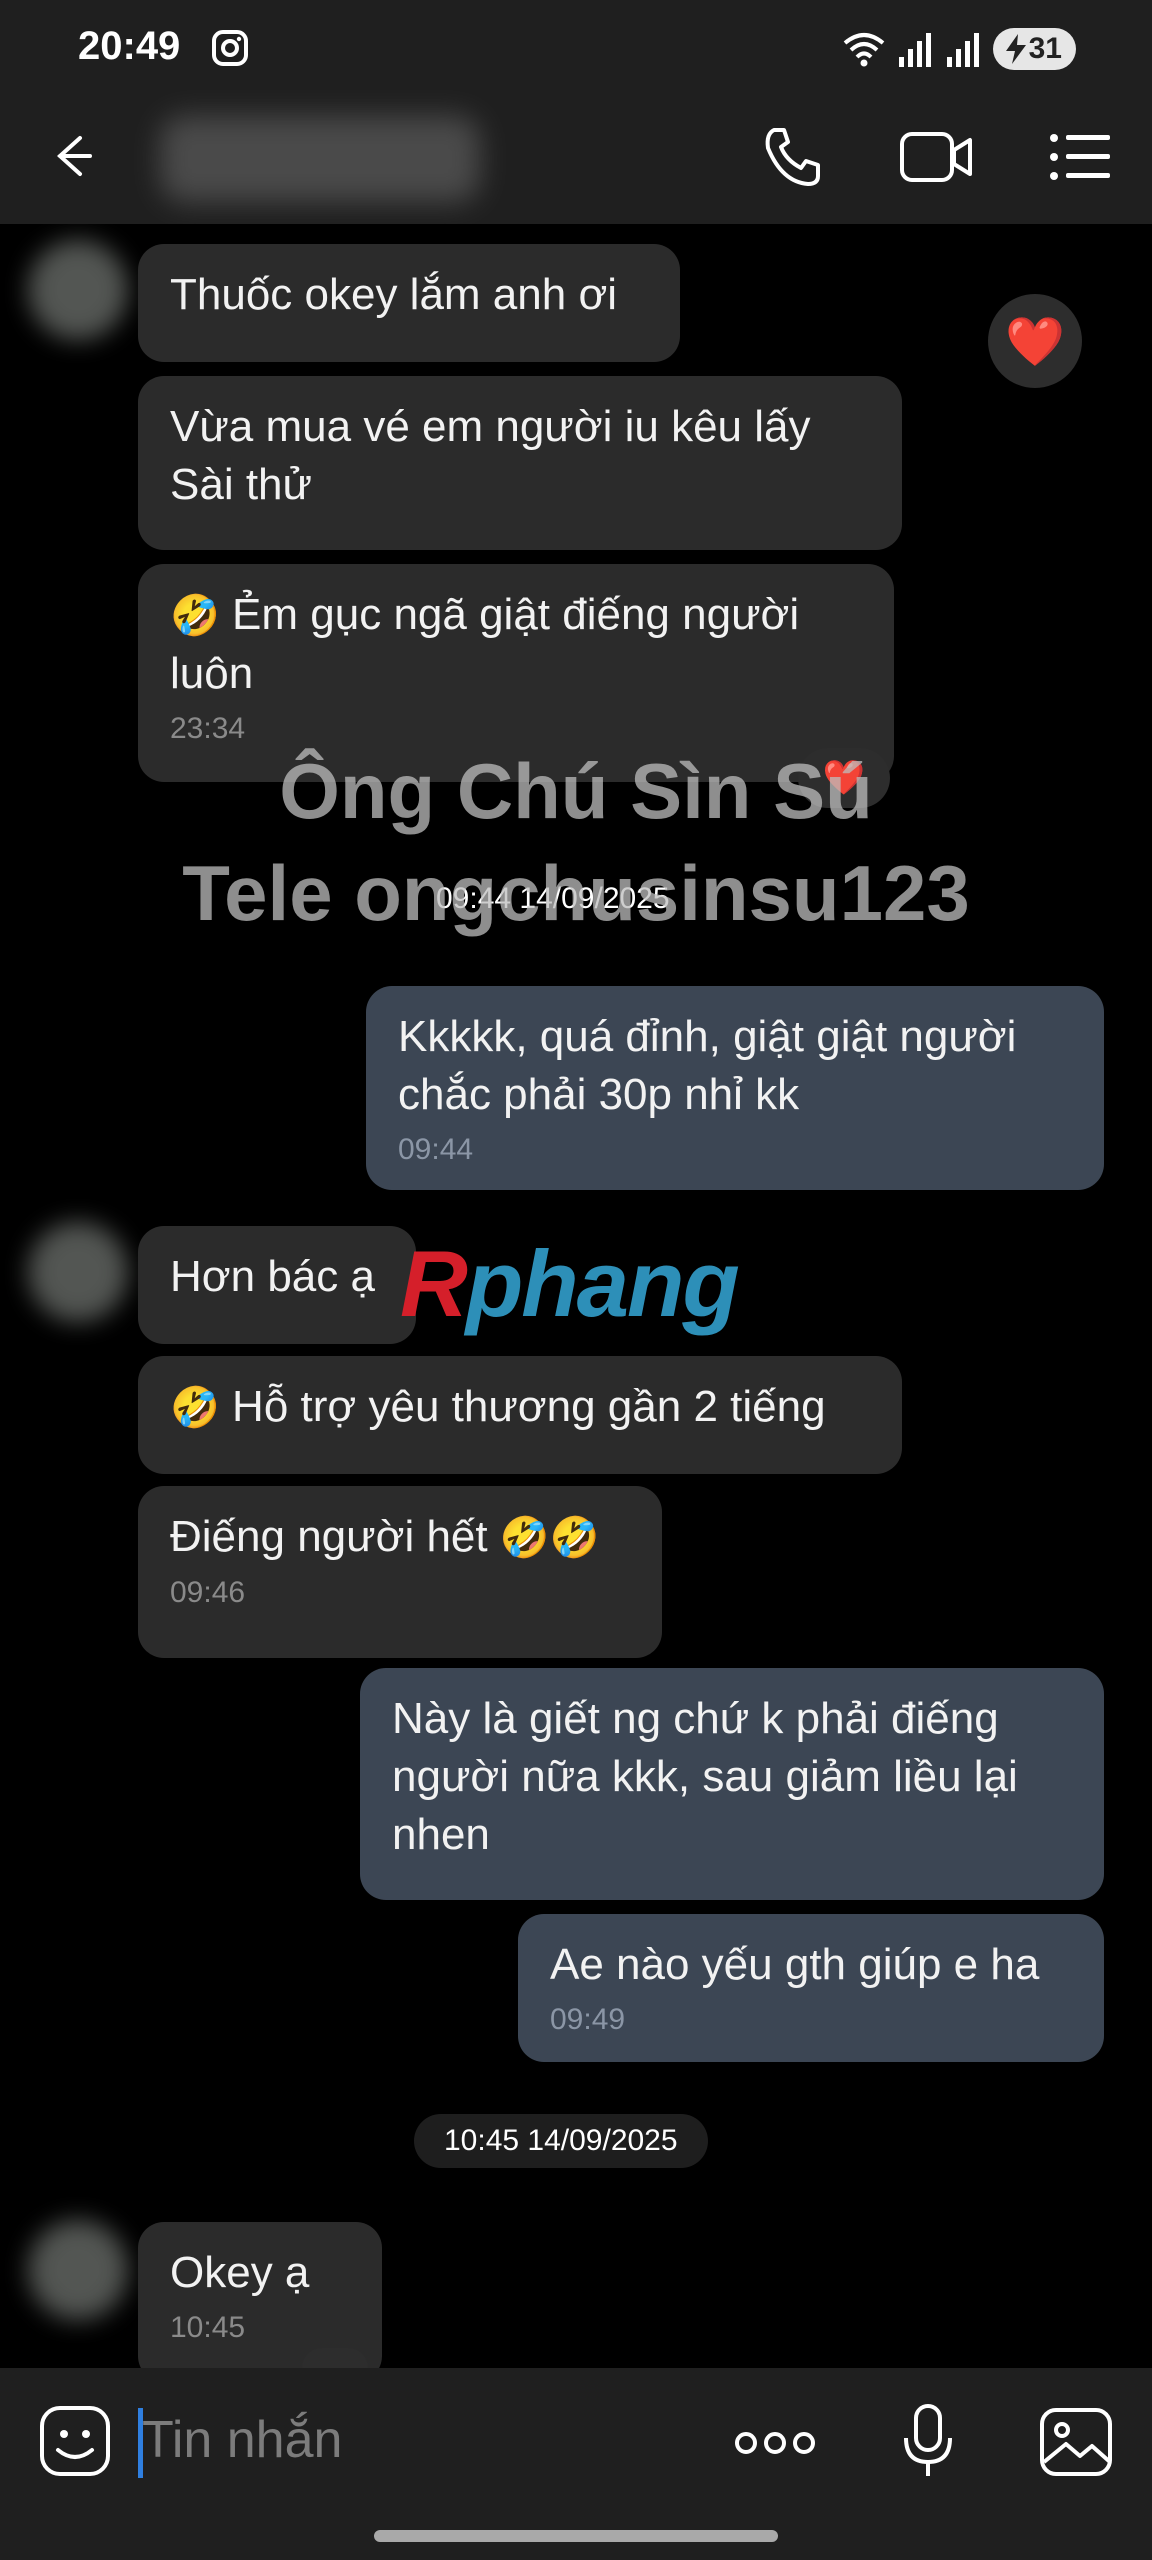 Image resolution: width=1152 pixels, height=2560 pixels. What do you see at coordinates (335, 2358) in the screenshot?
I see `reaction-peek` at bounding box center [335, 2358].